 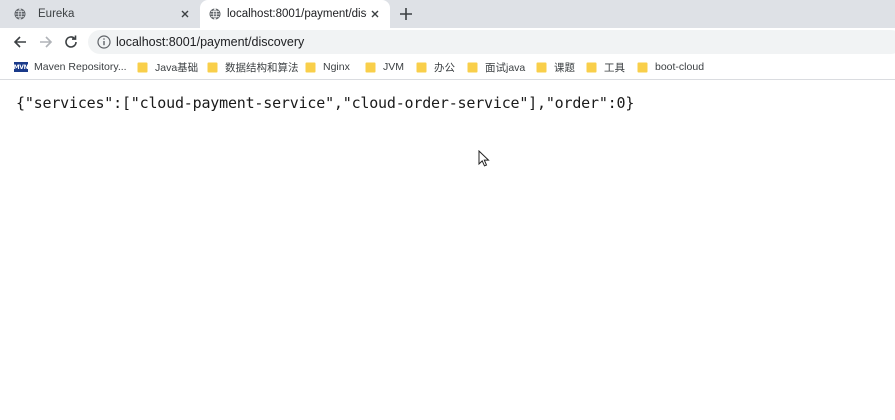 What do you see at coordinates (336, 67) in the screenshot?
I see `bookmark-label: Nginx` at bounding box center [336, 67].